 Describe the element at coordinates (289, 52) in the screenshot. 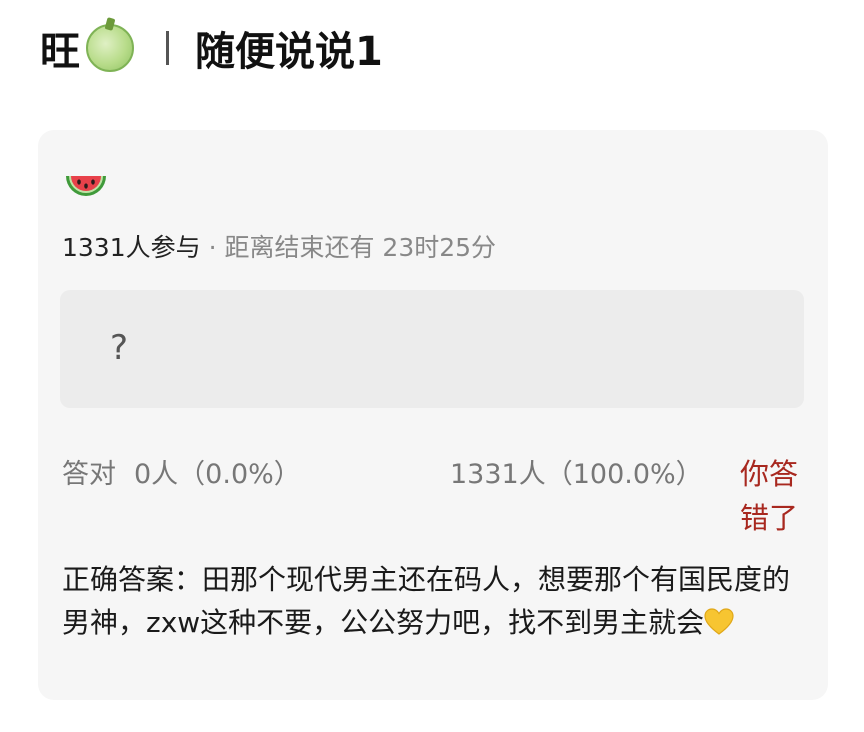

I see `page-title: 随便说说1` at that location.